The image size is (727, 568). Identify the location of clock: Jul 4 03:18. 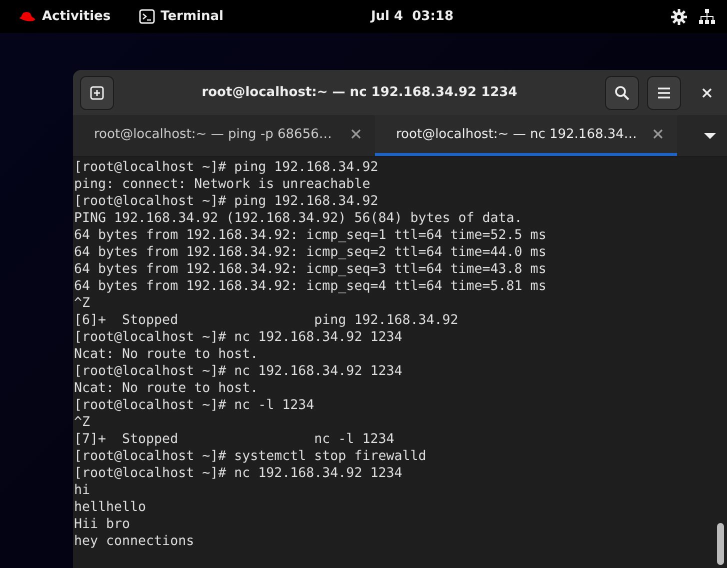
(412, 16).